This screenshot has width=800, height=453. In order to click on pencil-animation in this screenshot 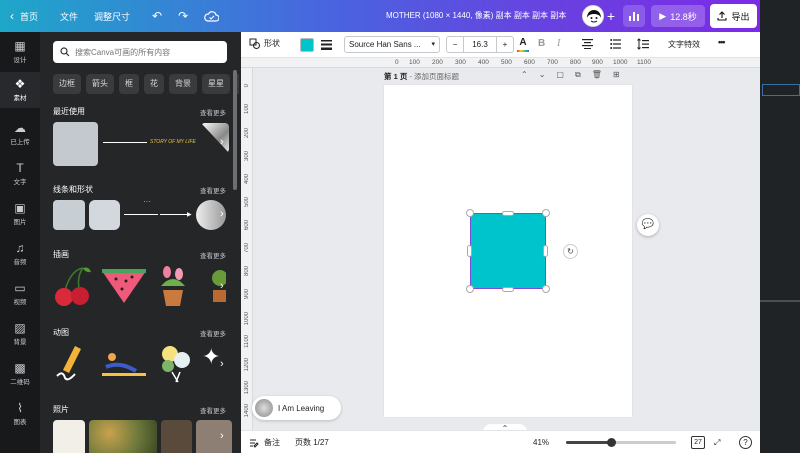, I will do `click(71, 364)`.